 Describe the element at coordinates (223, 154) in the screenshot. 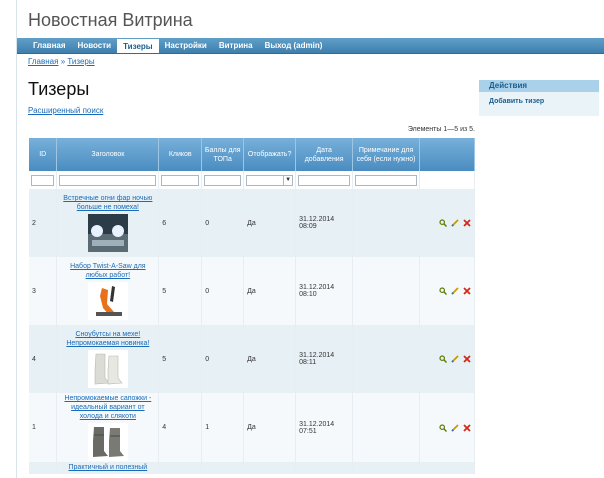

I see `column-header-score: Баллы для ТОПа` at that location.